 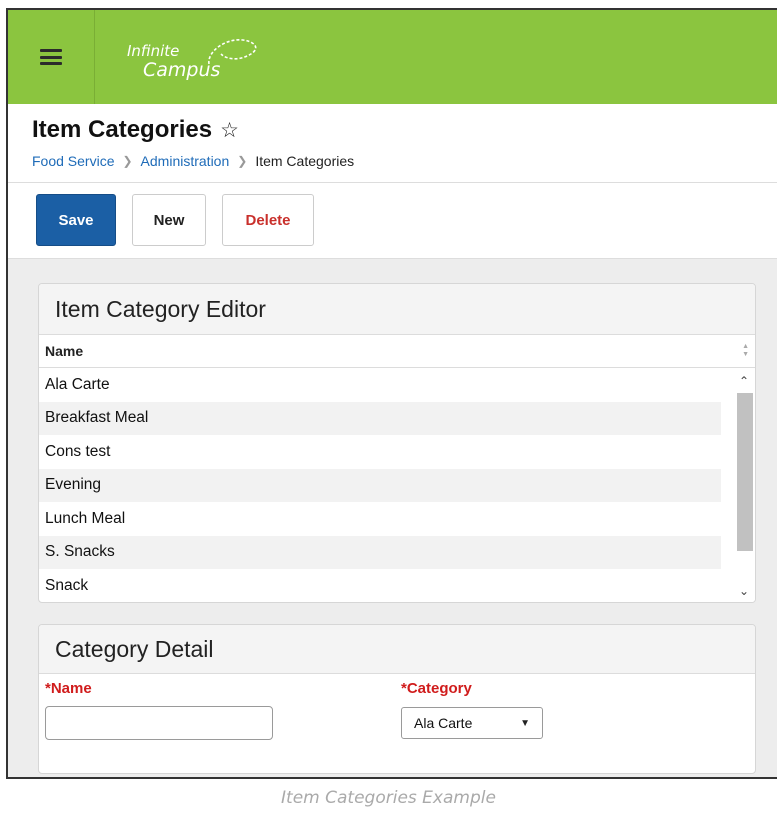 I want to click on list-item: Evening, so click(x=380, y=485).